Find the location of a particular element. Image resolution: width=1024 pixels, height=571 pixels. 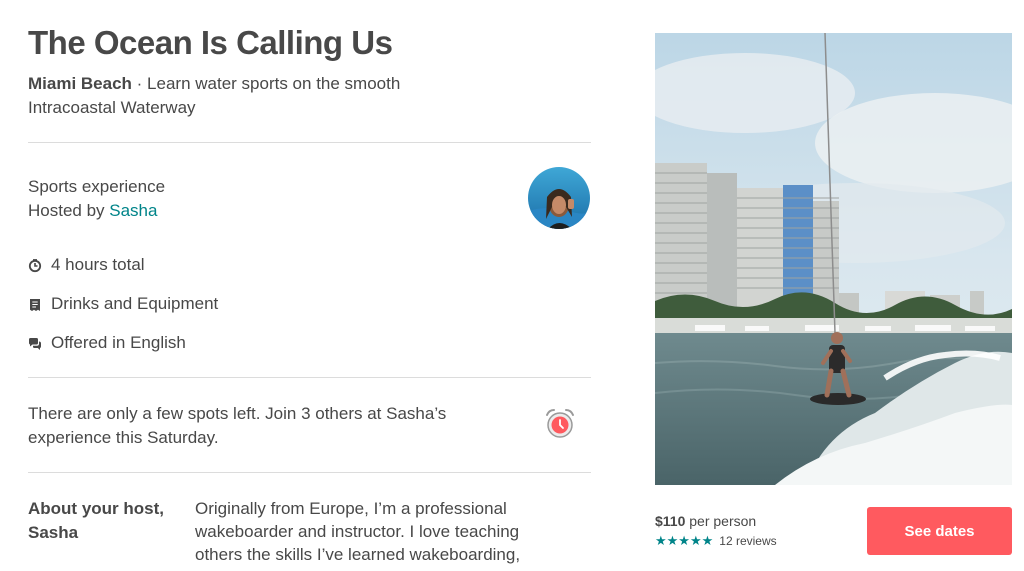

host-summary: Sports experience Hosted by Sasha is located at coordinates (96, 199).